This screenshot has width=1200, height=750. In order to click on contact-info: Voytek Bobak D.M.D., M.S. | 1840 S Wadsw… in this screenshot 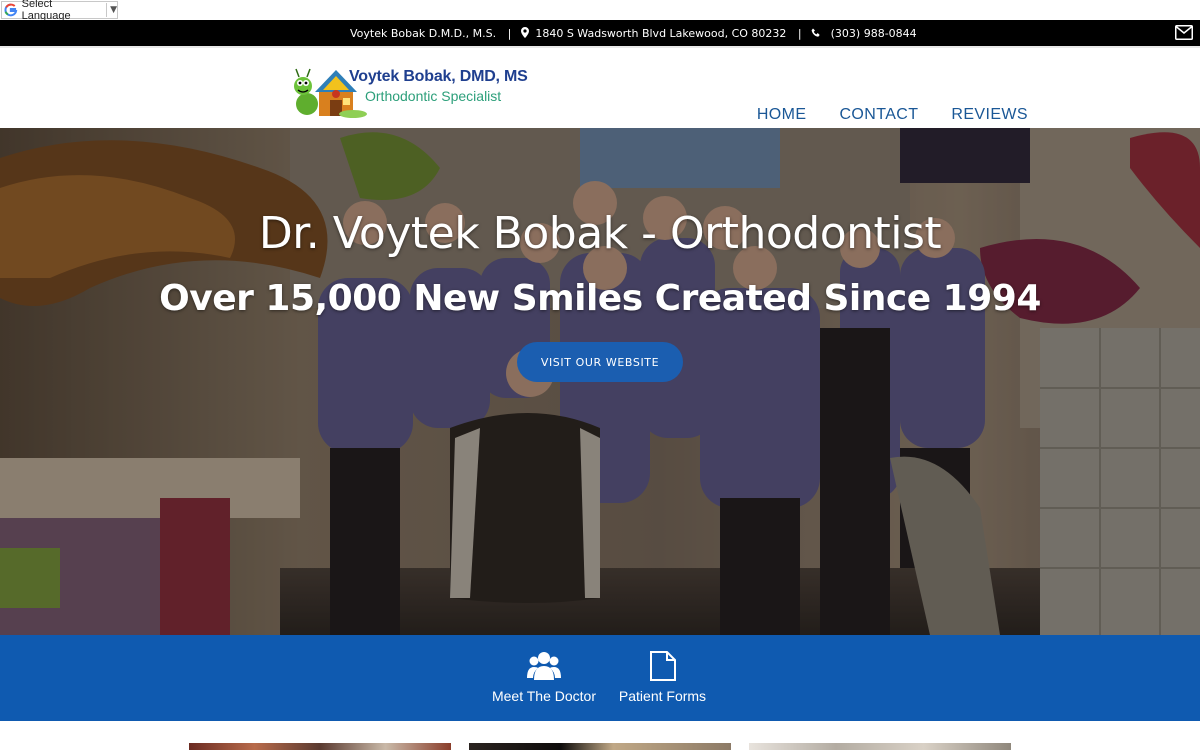, I will do `click(633, 33)`.